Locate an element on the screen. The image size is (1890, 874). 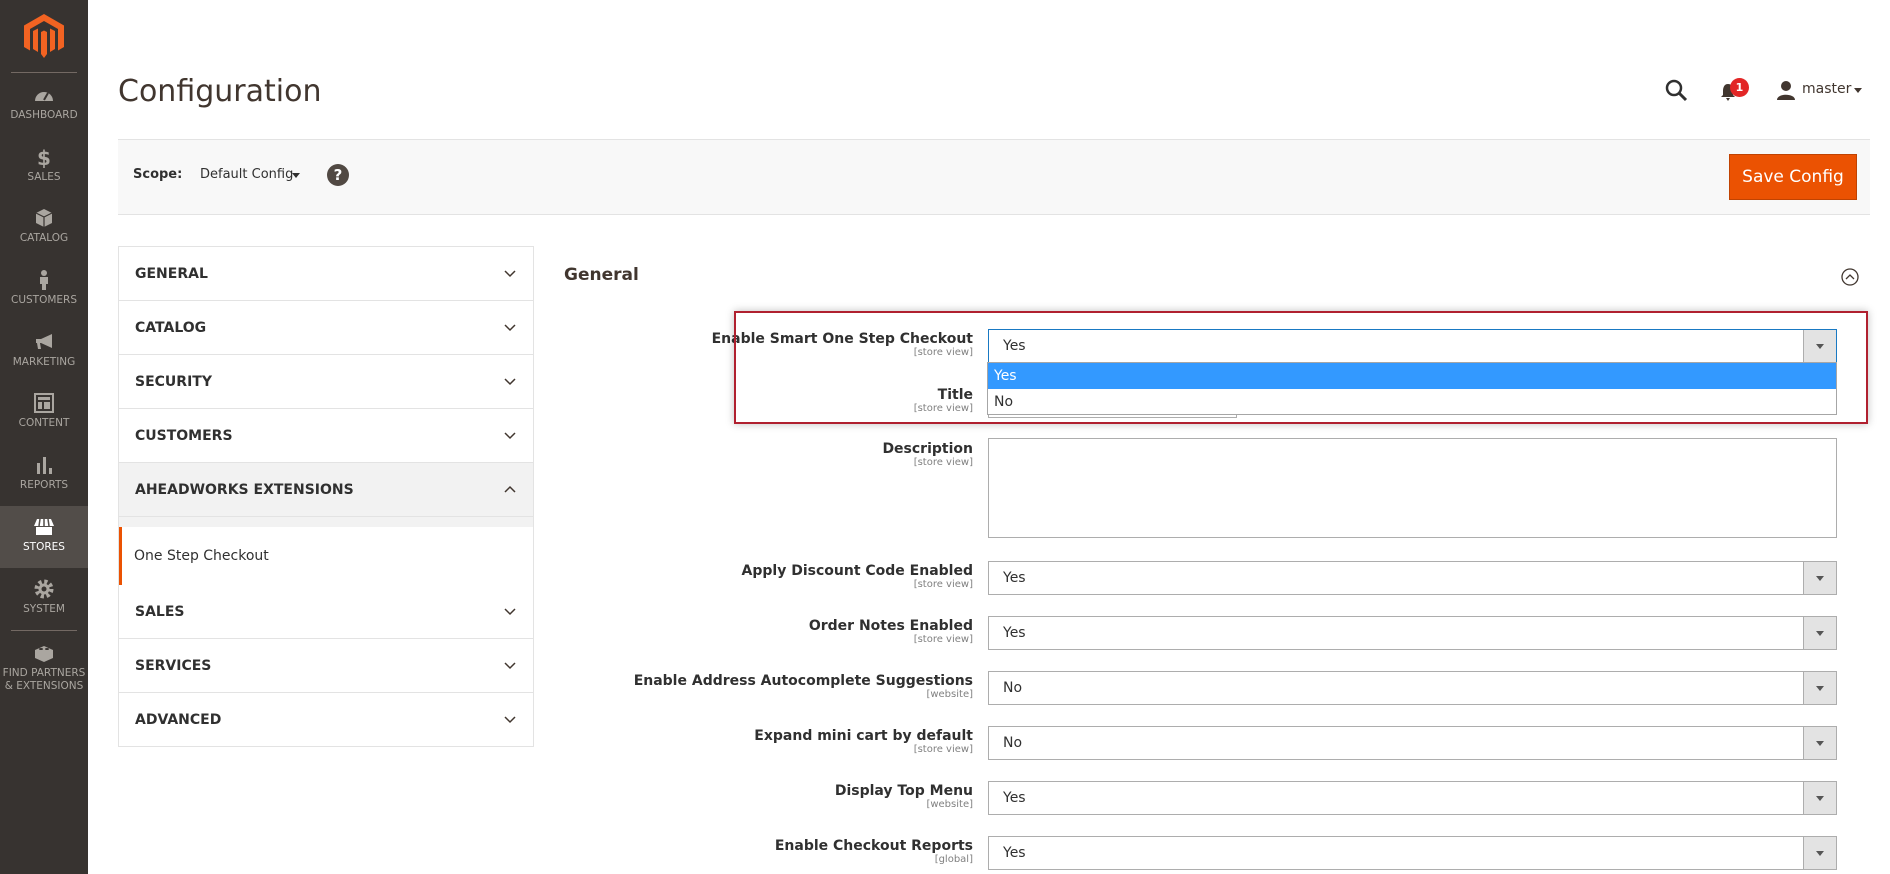
tab-label: SALES is located at coordinates (160, 612).